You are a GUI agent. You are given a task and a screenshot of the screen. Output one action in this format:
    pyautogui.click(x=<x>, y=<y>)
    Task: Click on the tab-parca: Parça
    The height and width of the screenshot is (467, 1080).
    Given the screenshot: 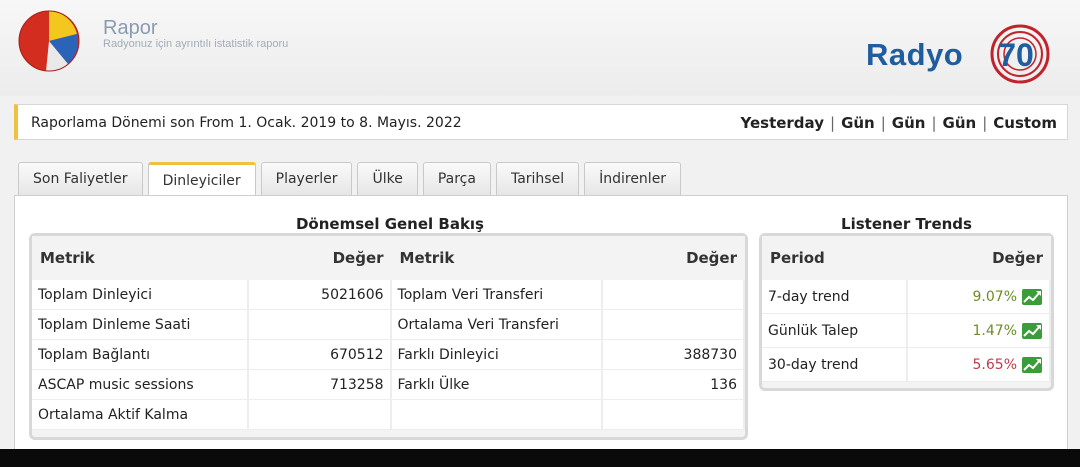 What is the action you would take?
    pyautogui.click(x=456, y=178)
    